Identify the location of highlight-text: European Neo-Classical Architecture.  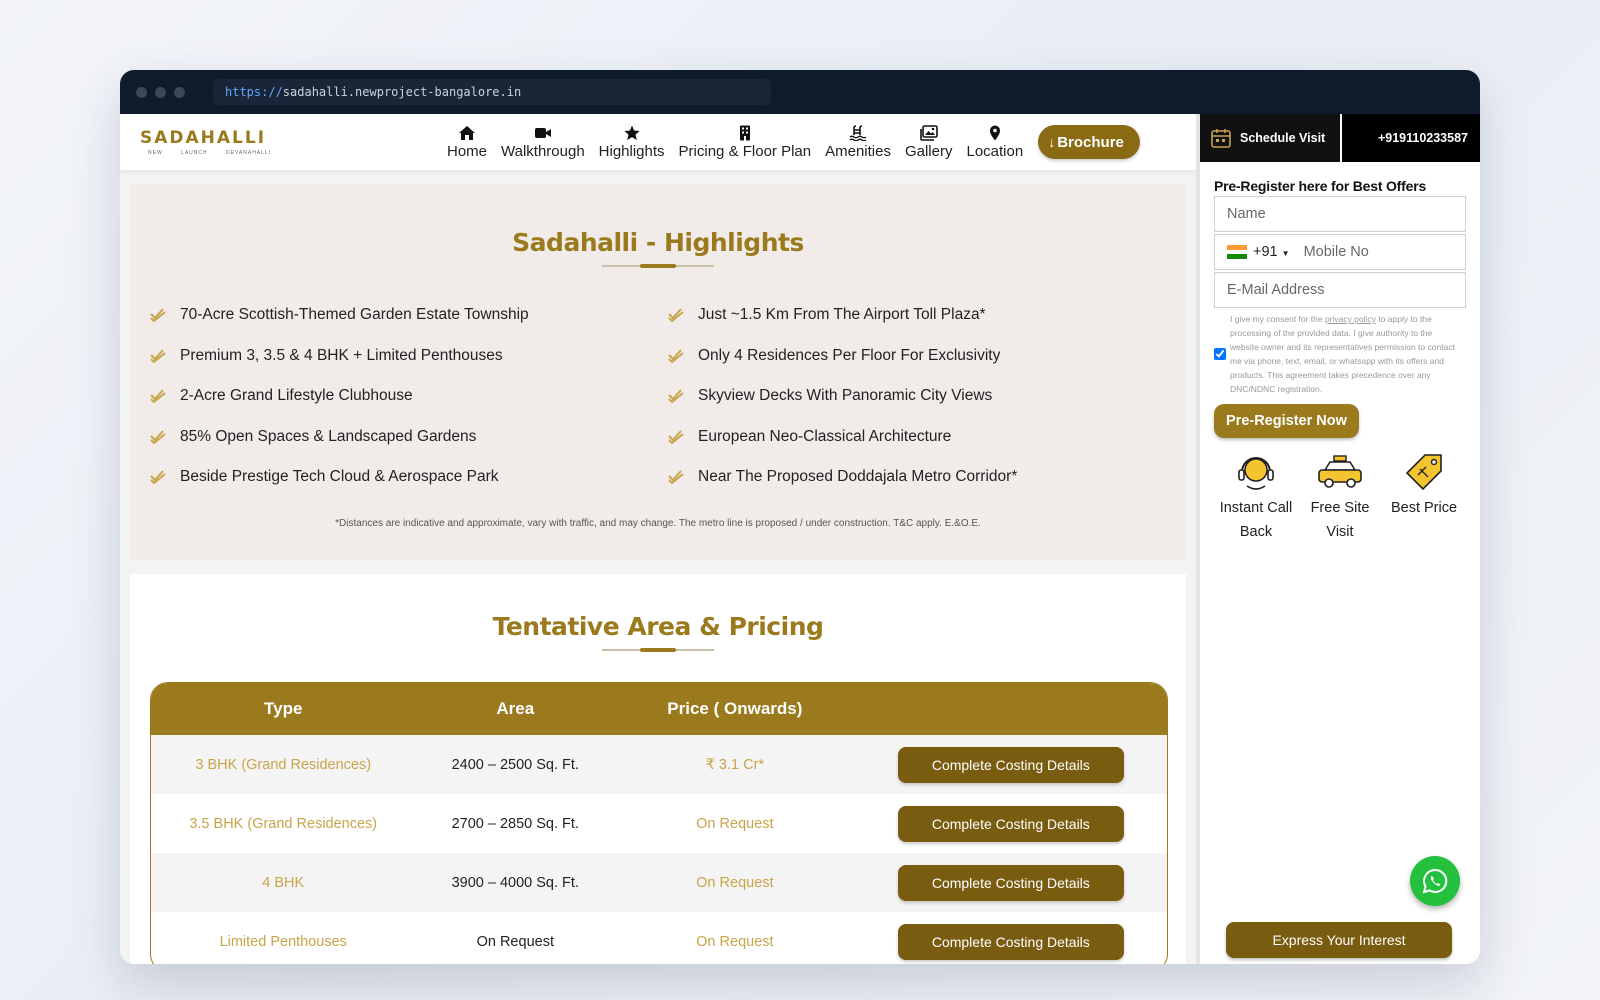
(825, 436).